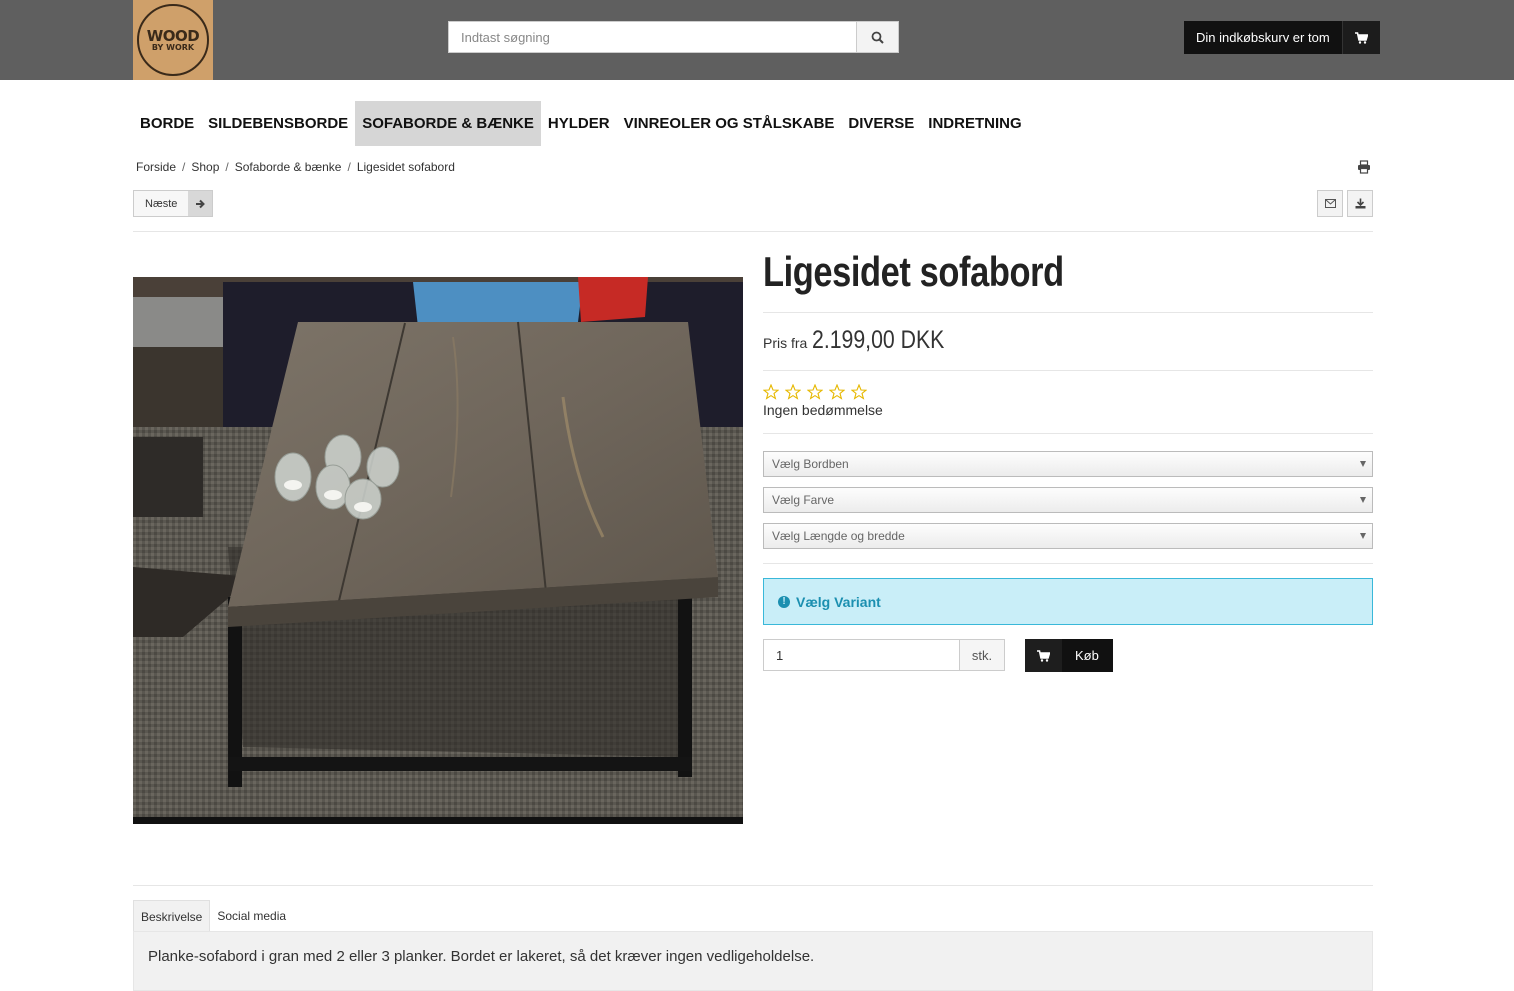 The height and width of the screenshot is (991, 1514). What do you see at coordinates (823, 410) in the screenshot?
I see `rating-text: Ingen bedømmelse` at bounding box center [823, 410].